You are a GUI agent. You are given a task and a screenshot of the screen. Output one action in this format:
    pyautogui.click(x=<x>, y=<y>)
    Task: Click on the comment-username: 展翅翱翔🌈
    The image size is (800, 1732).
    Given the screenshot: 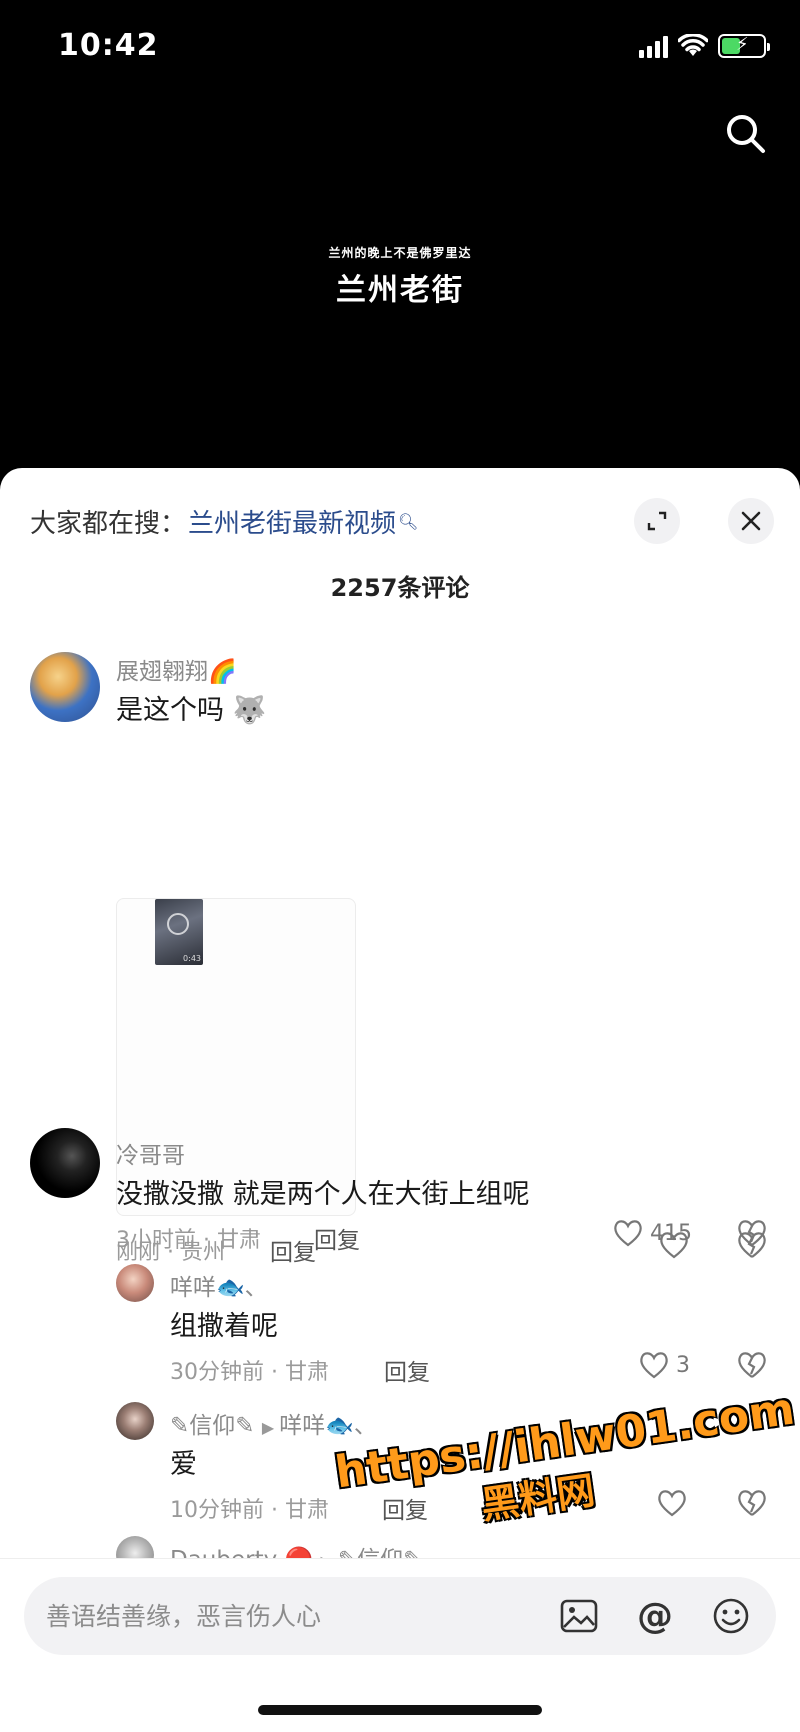 What is the action you would take?
    pyautogui.click(x=176, y=669)
    